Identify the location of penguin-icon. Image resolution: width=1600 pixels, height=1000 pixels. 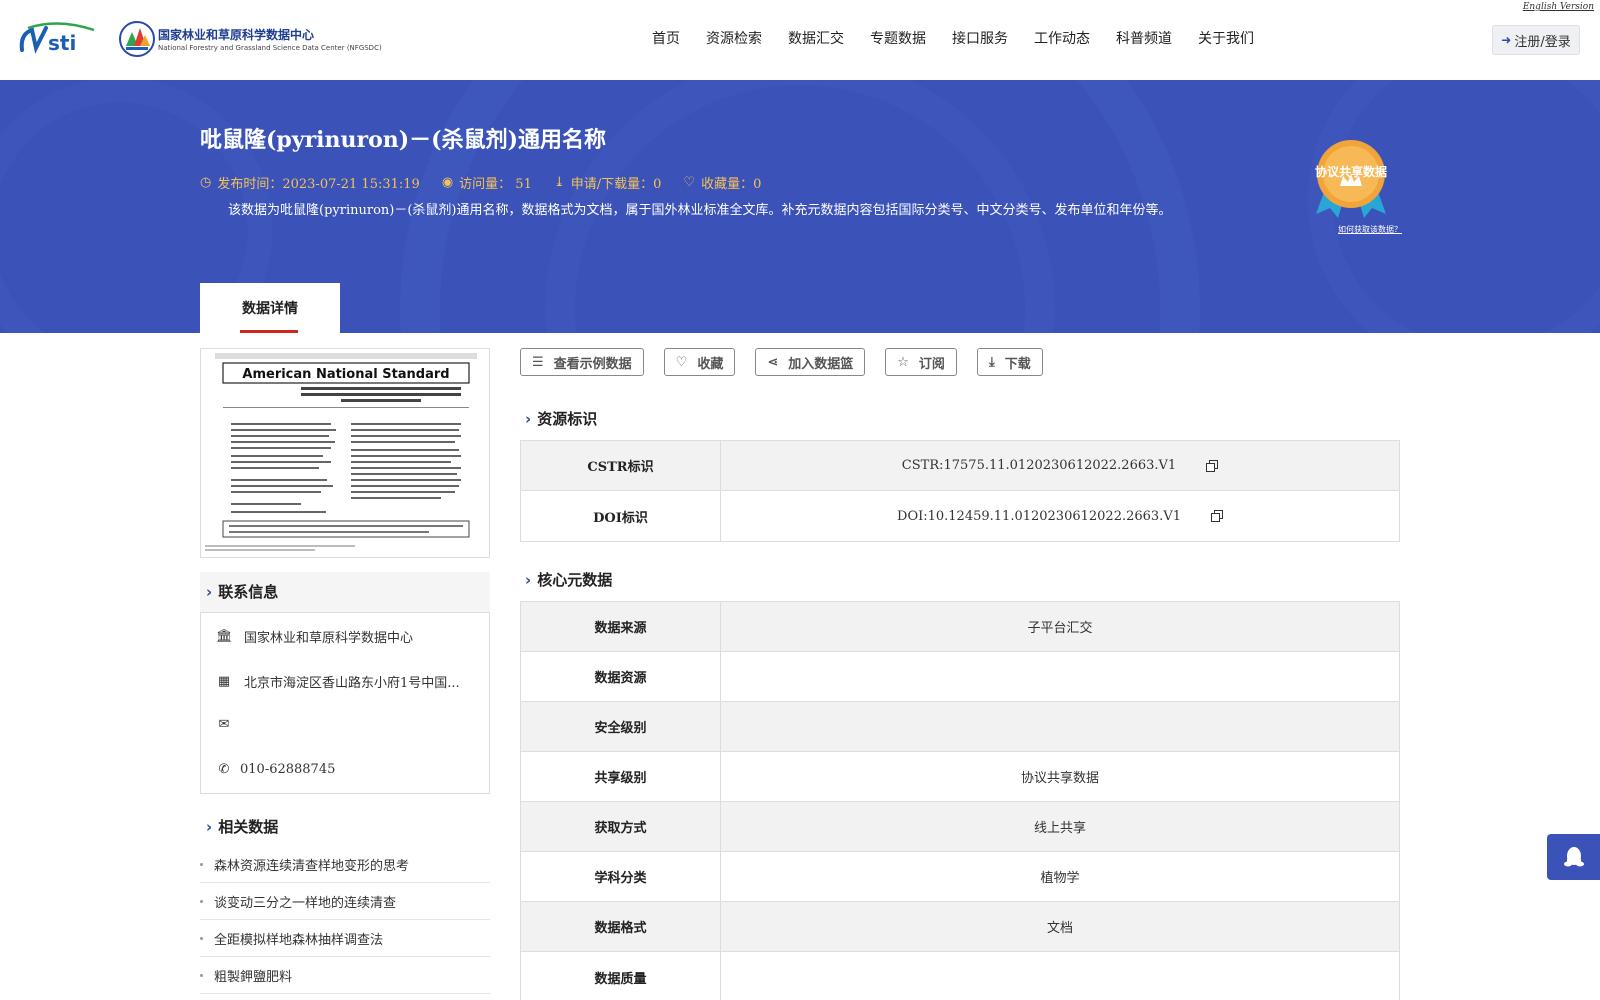
(1573, 857).